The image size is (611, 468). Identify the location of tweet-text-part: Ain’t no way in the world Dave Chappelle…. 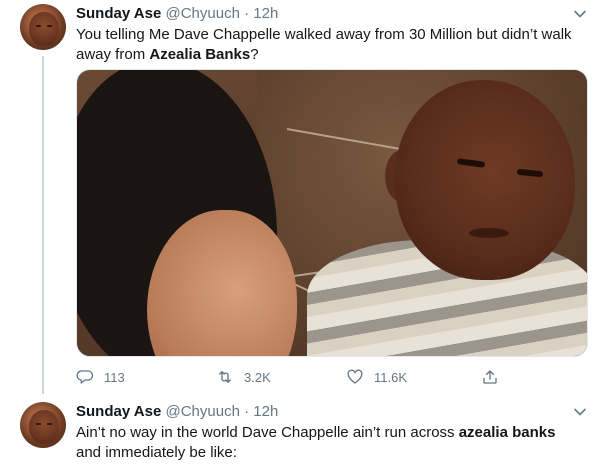
(267, 432).